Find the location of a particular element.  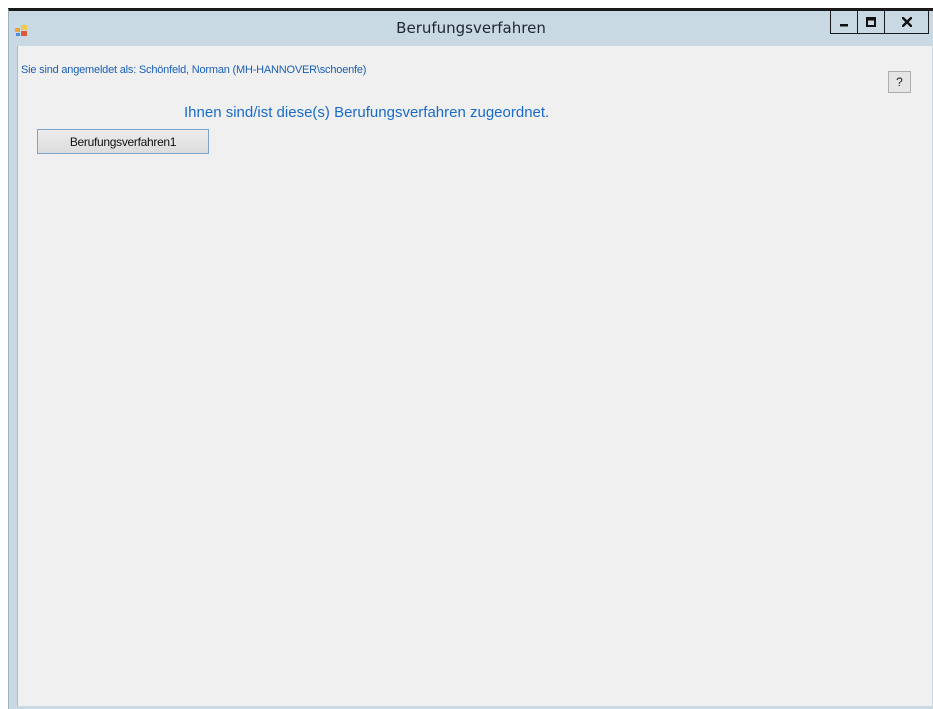

procedure-button: Berufungsverfahren1 is located at coordinates (123, 141).